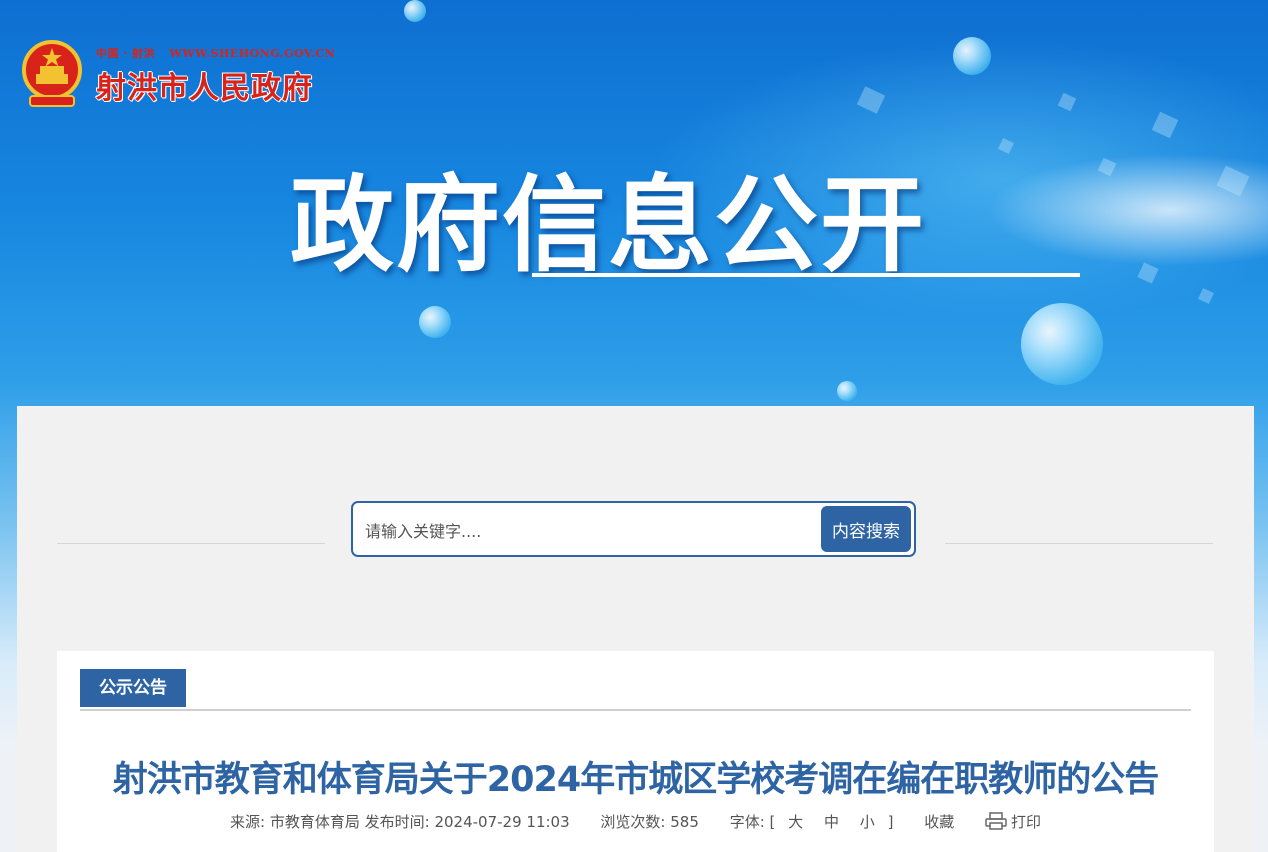  I want to click on published-label: 发布时间:, so click(397, 822).